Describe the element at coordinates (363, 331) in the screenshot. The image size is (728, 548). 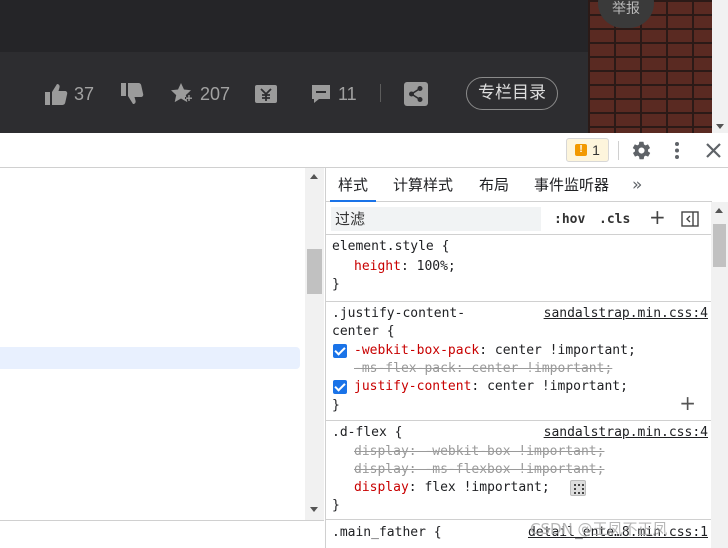
I see `rule-selector-continued: center {` at that location.